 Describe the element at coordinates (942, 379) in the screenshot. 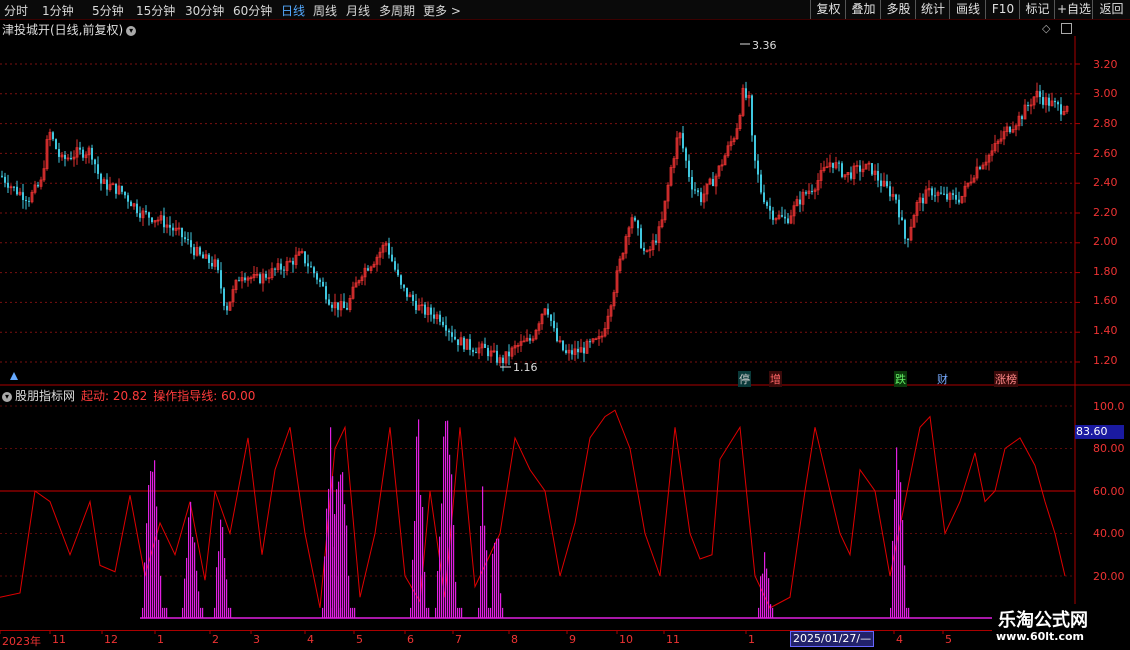

I see `event-marker-finance: 财` at that location.